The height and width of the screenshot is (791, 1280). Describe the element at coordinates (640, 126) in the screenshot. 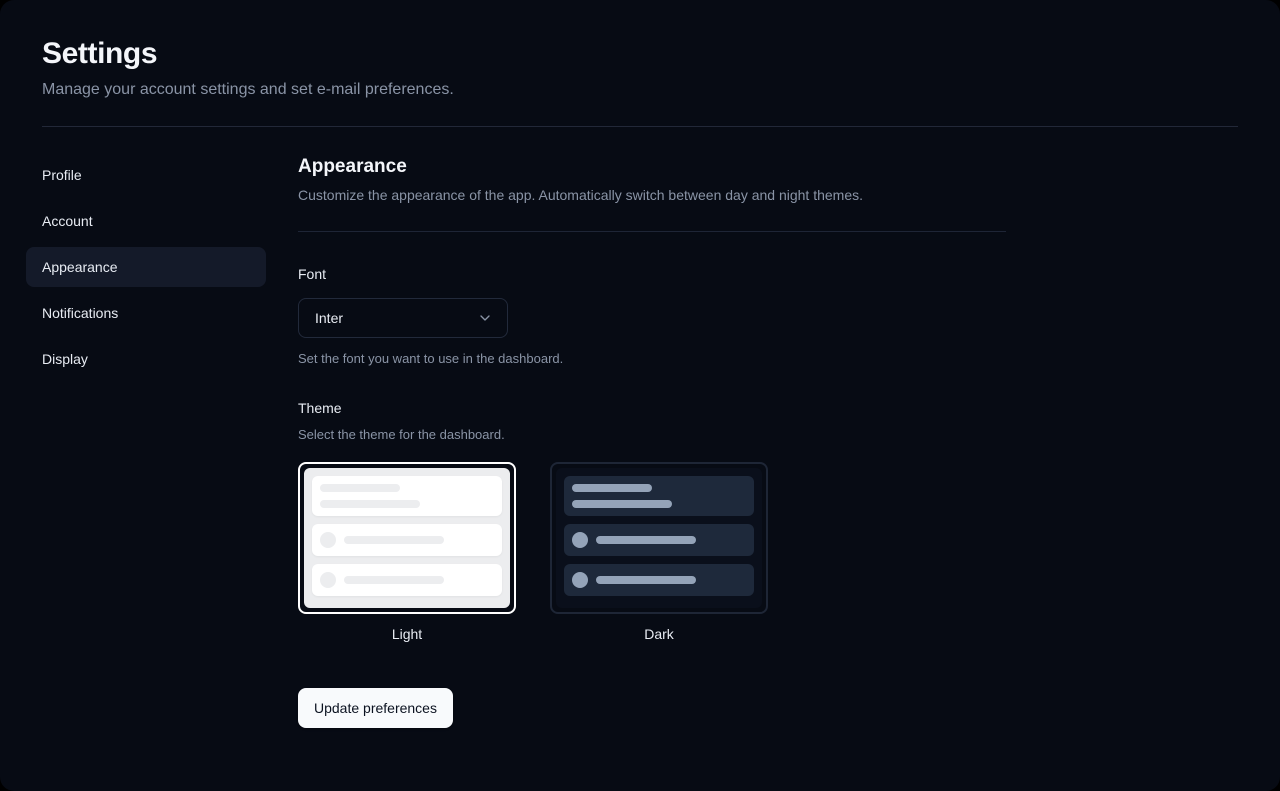

I see `header-divider` at that location.